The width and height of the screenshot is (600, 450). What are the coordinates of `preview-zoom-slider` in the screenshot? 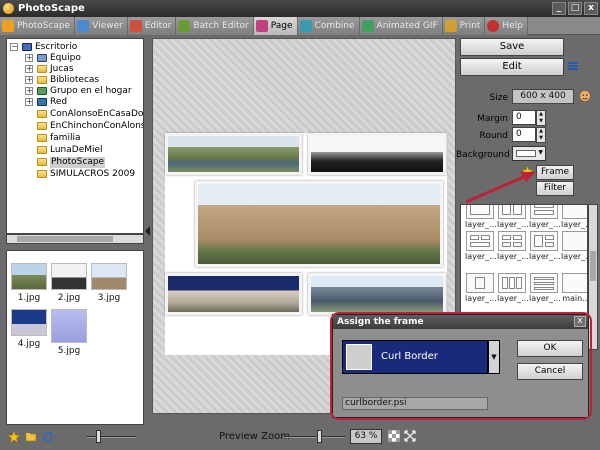 It's located at (315, 437).